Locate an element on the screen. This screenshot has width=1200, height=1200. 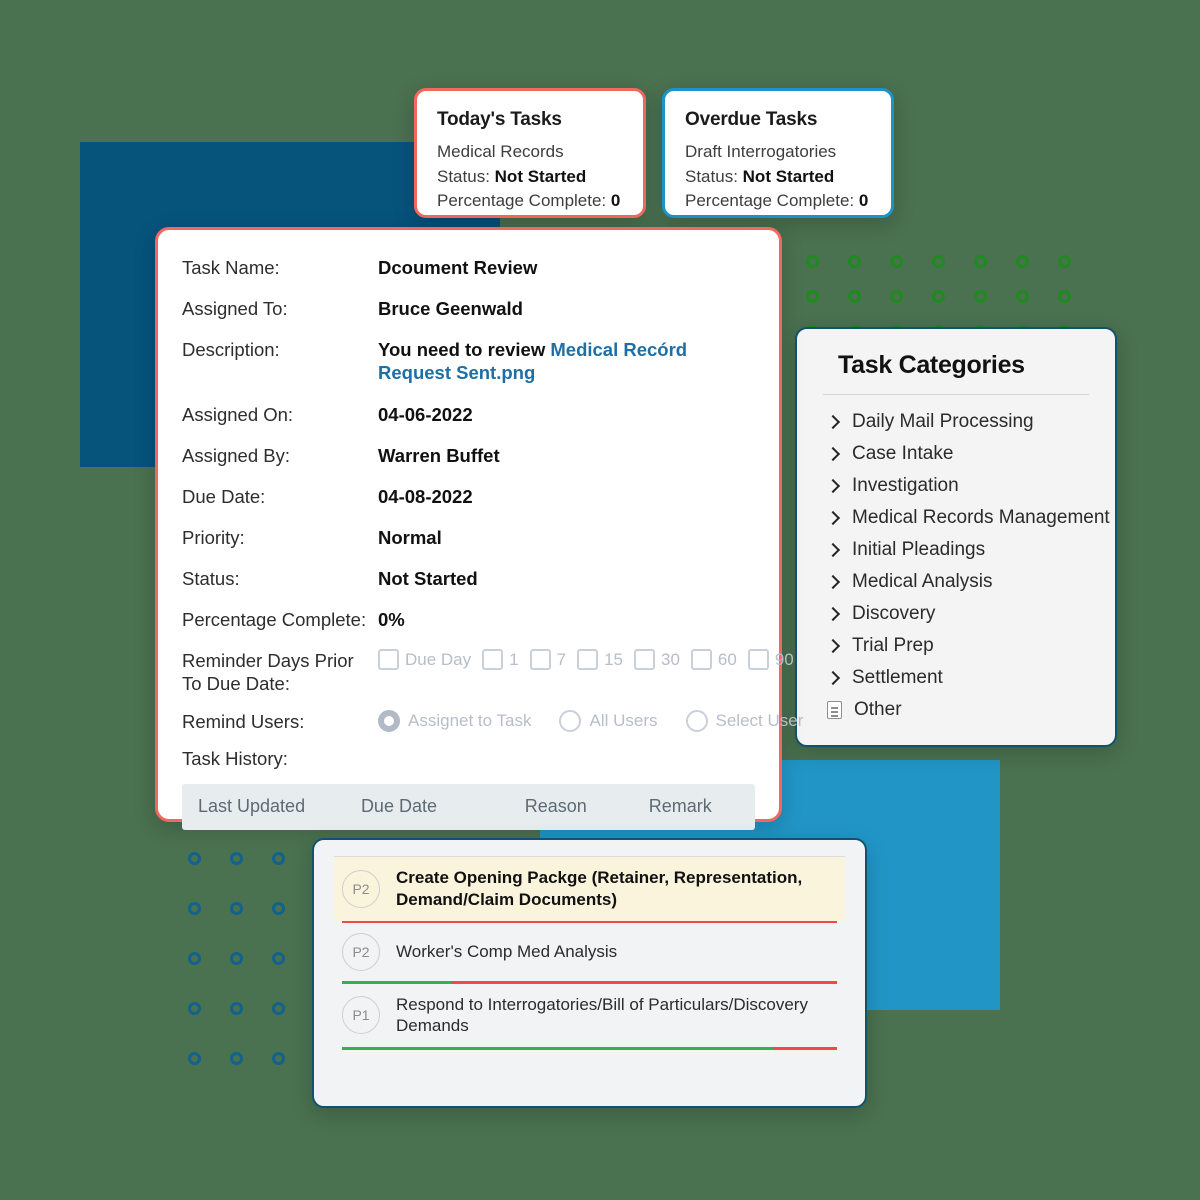
category-item: Case Intake is located at coordinates (956, 454).